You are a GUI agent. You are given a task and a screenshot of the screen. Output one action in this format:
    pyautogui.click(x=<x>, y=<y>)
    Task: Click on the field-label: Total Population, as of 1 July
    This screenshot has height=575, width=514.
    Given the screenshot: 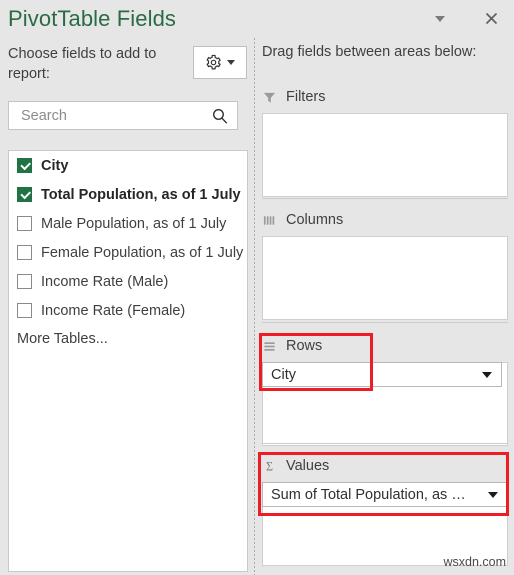 What is the action you would take?
    pyautogui.click(x=141, y=194)
    